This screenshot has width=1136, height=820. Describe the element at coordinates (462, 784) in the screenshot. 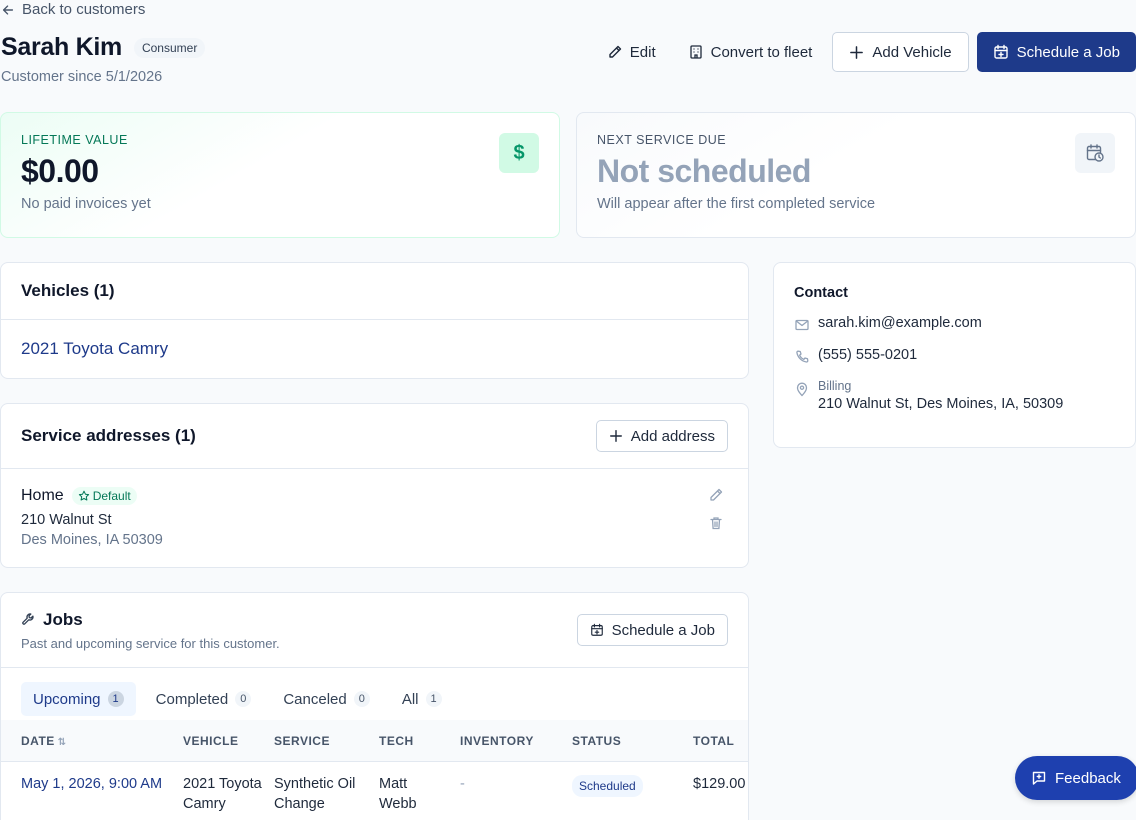

I see `job-inventory: -` at that location.